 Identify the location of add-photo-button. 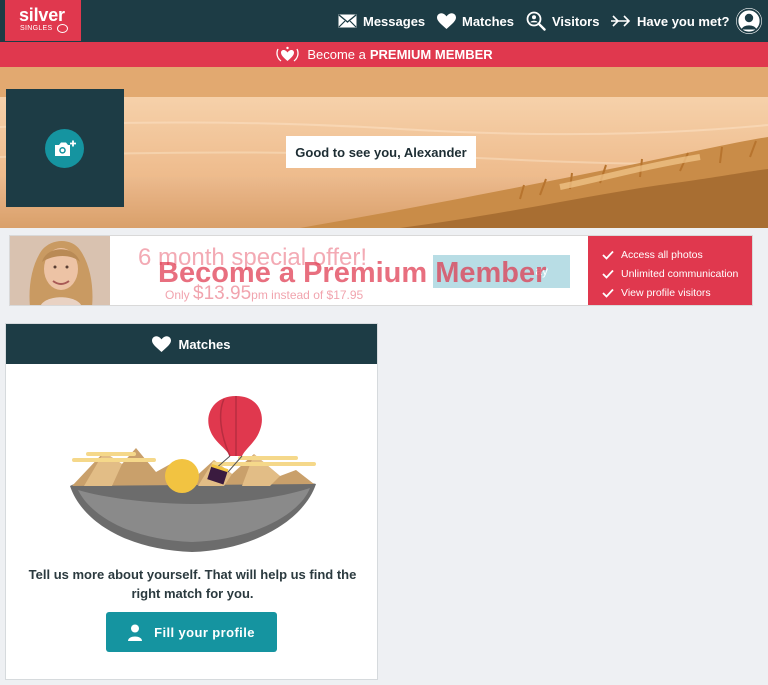
(64, 148).